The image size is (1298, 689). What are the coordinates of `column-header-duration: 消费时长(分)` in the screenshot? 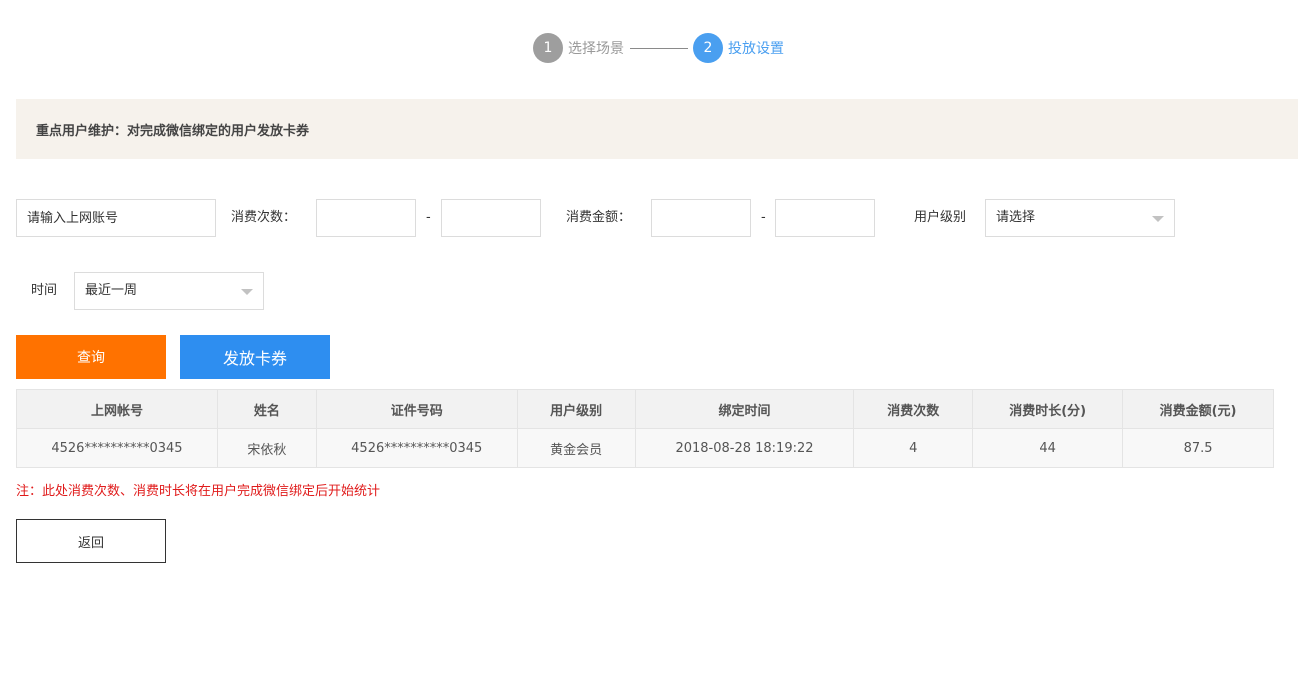 It's located at (1048, 409).